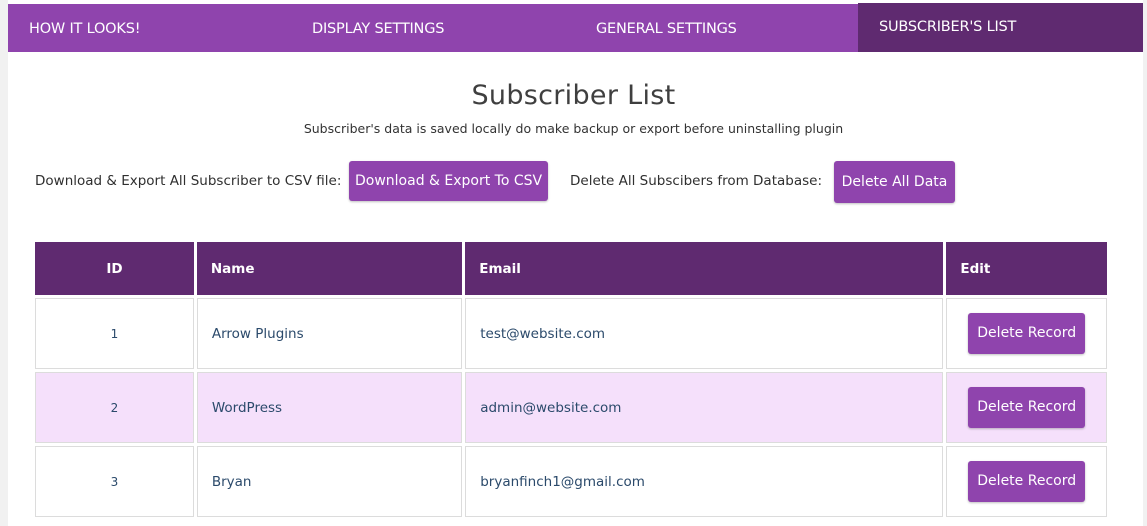 The width and height of the screenshot is (1147, 526). I want to click on delete-all-button: Delete All Data, so click(894, 182).